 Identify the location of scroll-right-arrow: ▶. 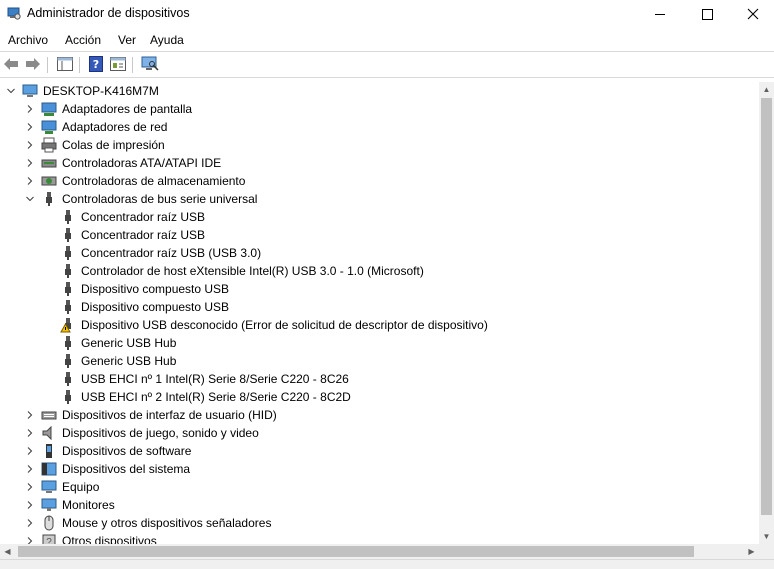
(751, 551).